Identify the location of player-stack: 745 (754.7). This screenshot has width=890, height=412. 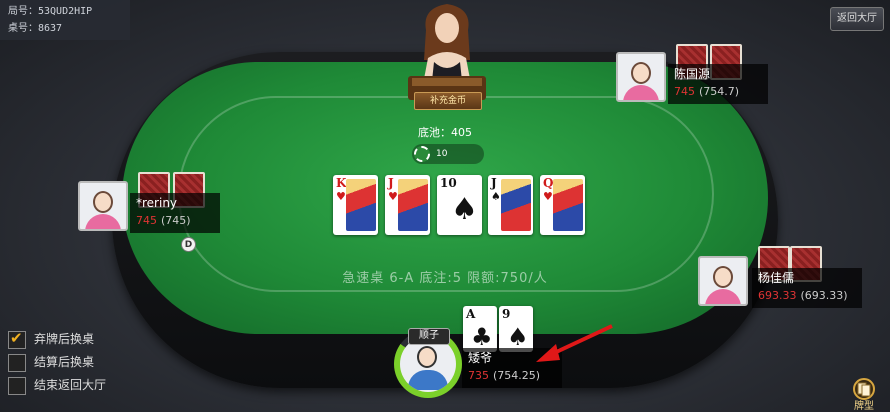
(707, 91).